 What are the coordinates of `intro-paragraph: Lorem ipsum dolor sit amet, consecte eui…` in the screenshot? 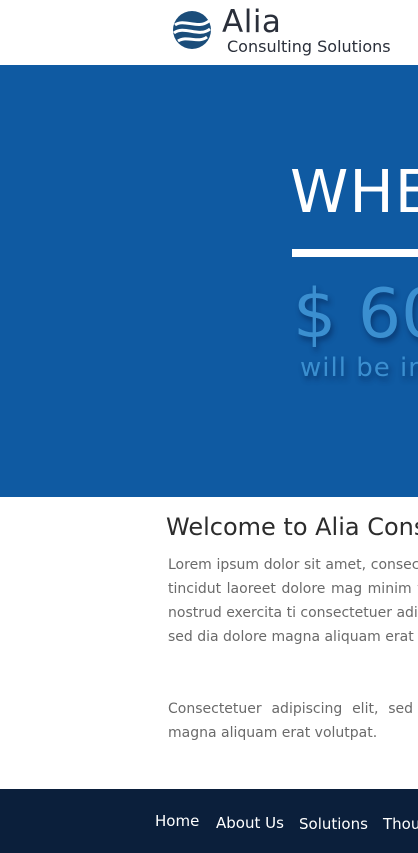 It's located at (293, 601).